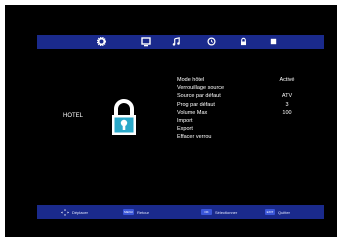 The width and height of the screenshot is (342, 240). What do you see at coordinates (243, 42) in the screenshot?
I see `lock-icon` at bounding box center [243, 42].